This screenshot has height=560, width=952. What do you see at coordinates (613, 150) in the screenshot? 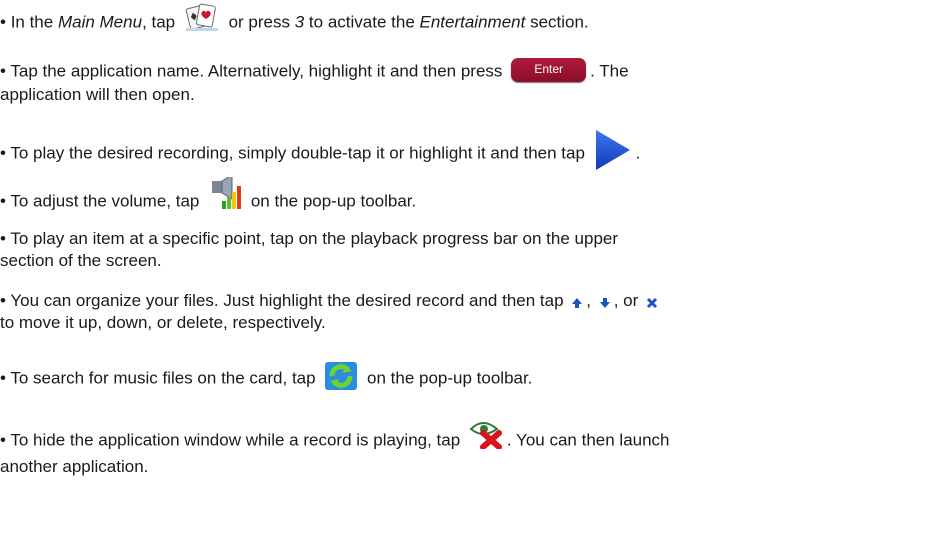
I see `play-icon` at bounding box center [613, 150].